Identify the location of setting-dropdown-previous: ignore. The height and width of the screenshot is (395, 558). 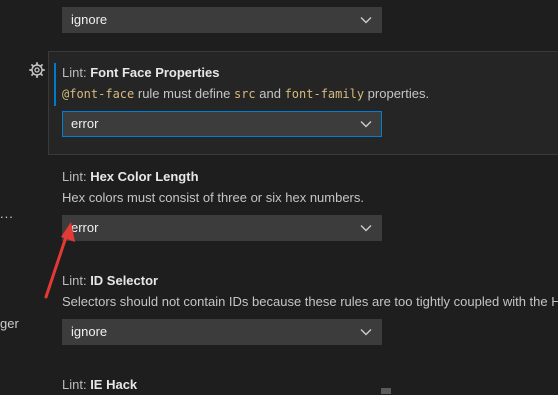
(222, 20).